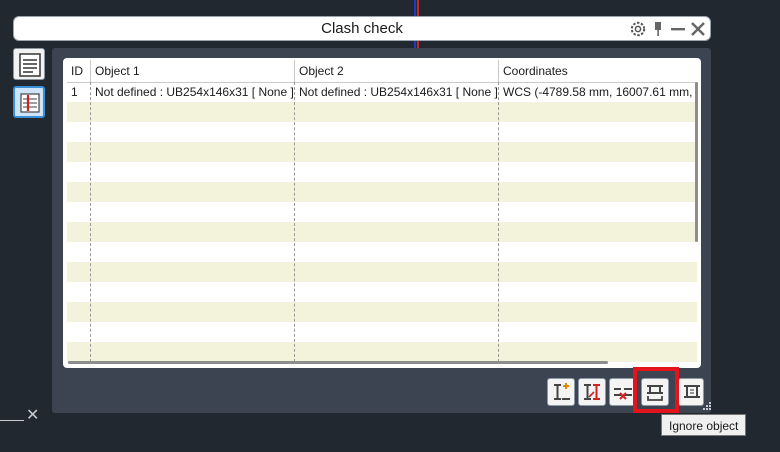 This screenshot has height=452, width=780. What do you see at coordinates (598, 71) in the screenshot?
I see `column-header-coordinates: Coordinates` at bounding box center [598, 71].